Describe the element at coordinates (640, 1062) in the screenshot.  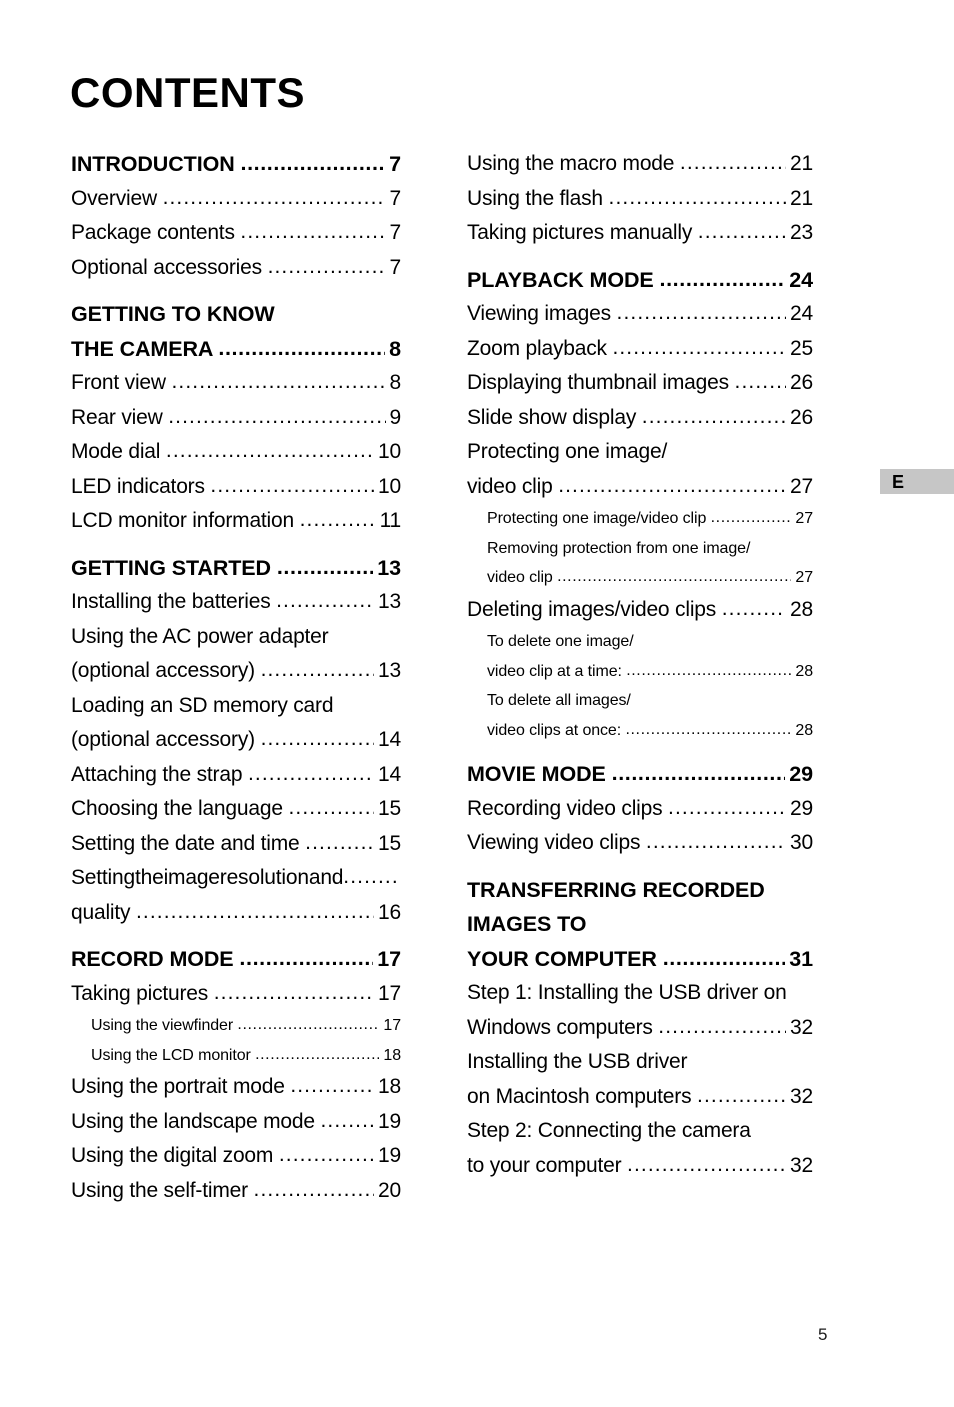
I see `toc-entry: Installing the USB driver` at that location.